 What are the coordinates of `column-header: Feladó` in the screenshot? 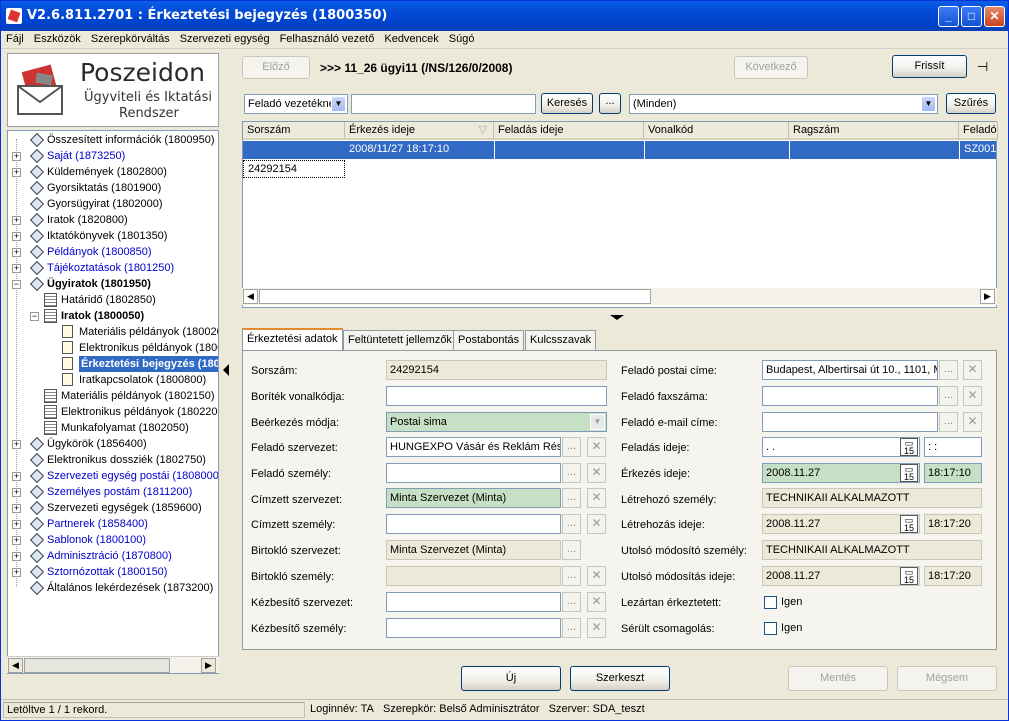 It's located at (978, 131).